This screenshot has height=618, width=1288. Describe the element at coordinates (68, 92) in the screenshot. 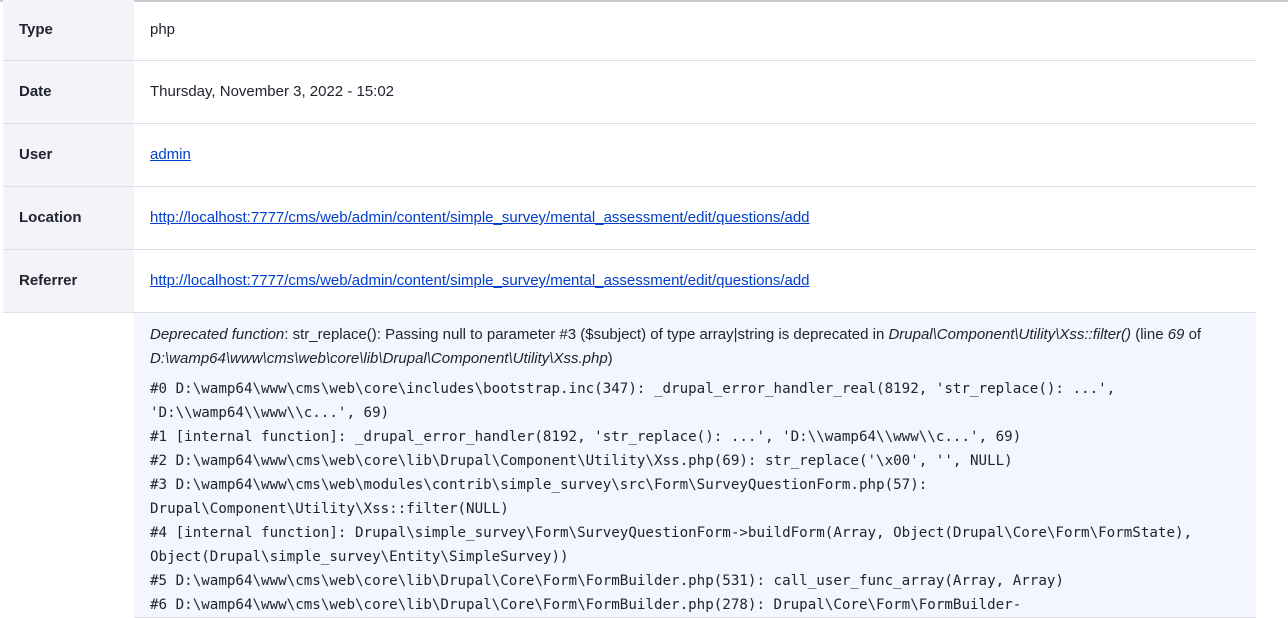

I see `date-label: Date` at that location.